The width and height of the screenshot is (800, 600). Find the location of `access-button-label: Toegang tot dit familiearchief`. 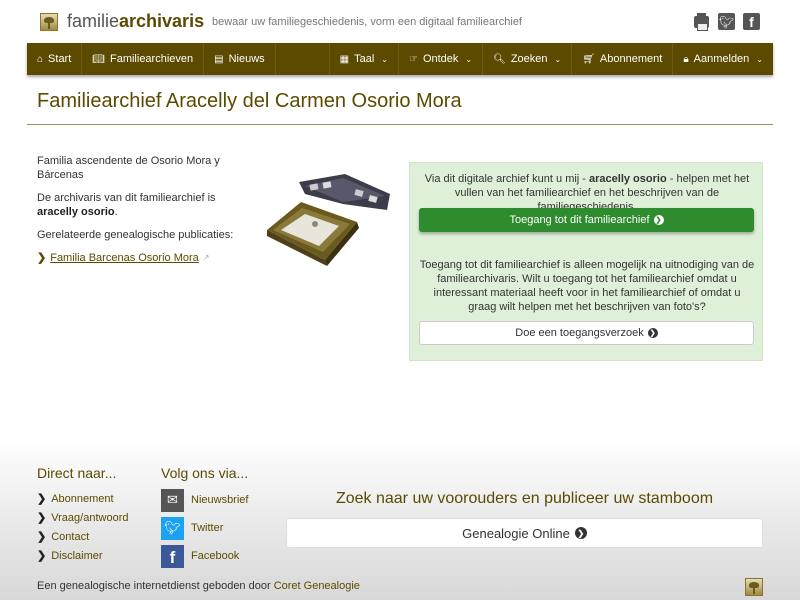

access-button-label: Toegang tot dit familiearchief is located at coordinates (579, 220).